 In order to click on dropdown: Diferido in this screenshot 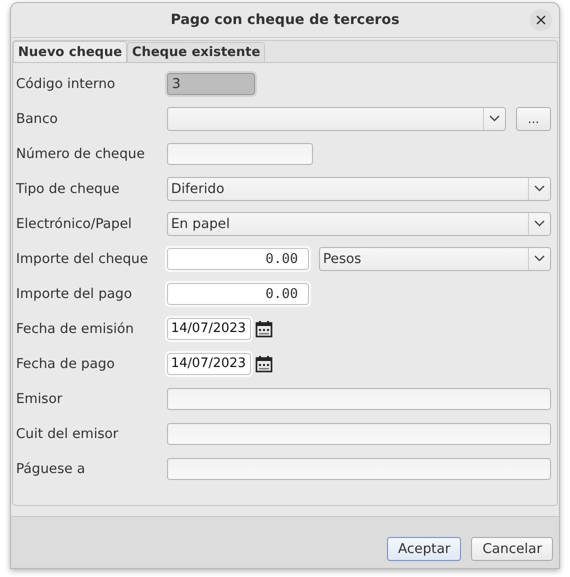, I will do `click(359, 188)`.